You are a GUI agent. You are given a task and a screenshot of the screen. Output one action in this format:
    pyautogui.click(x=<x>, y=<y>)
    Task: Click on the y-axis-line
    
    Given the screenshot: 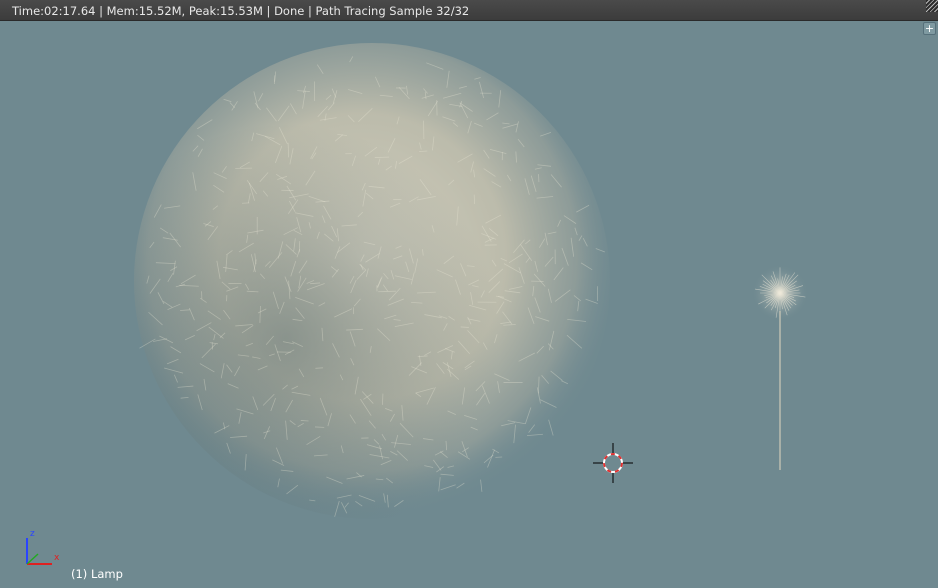 What is the action you would take?
    pyautogui.click(x=32, y=559)
    